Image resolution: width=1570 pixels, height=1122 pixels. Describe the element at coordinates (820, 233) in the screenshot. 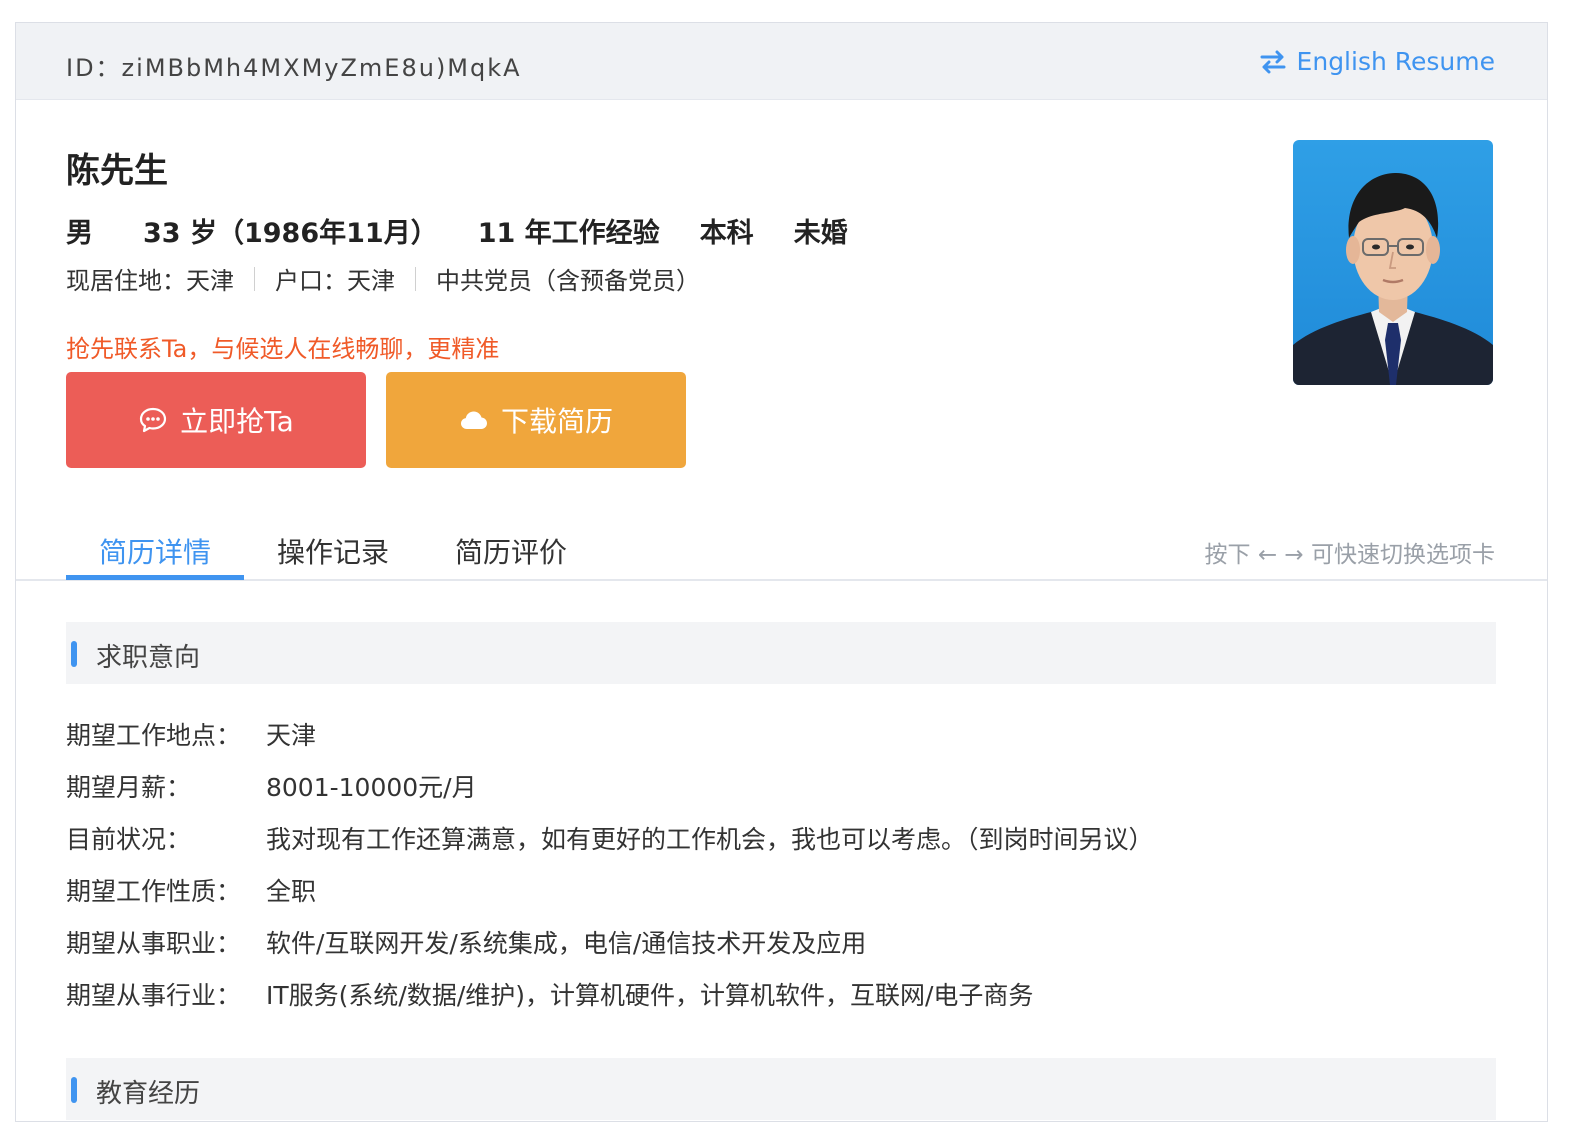

I see `marital-status: 未婚` at that location.